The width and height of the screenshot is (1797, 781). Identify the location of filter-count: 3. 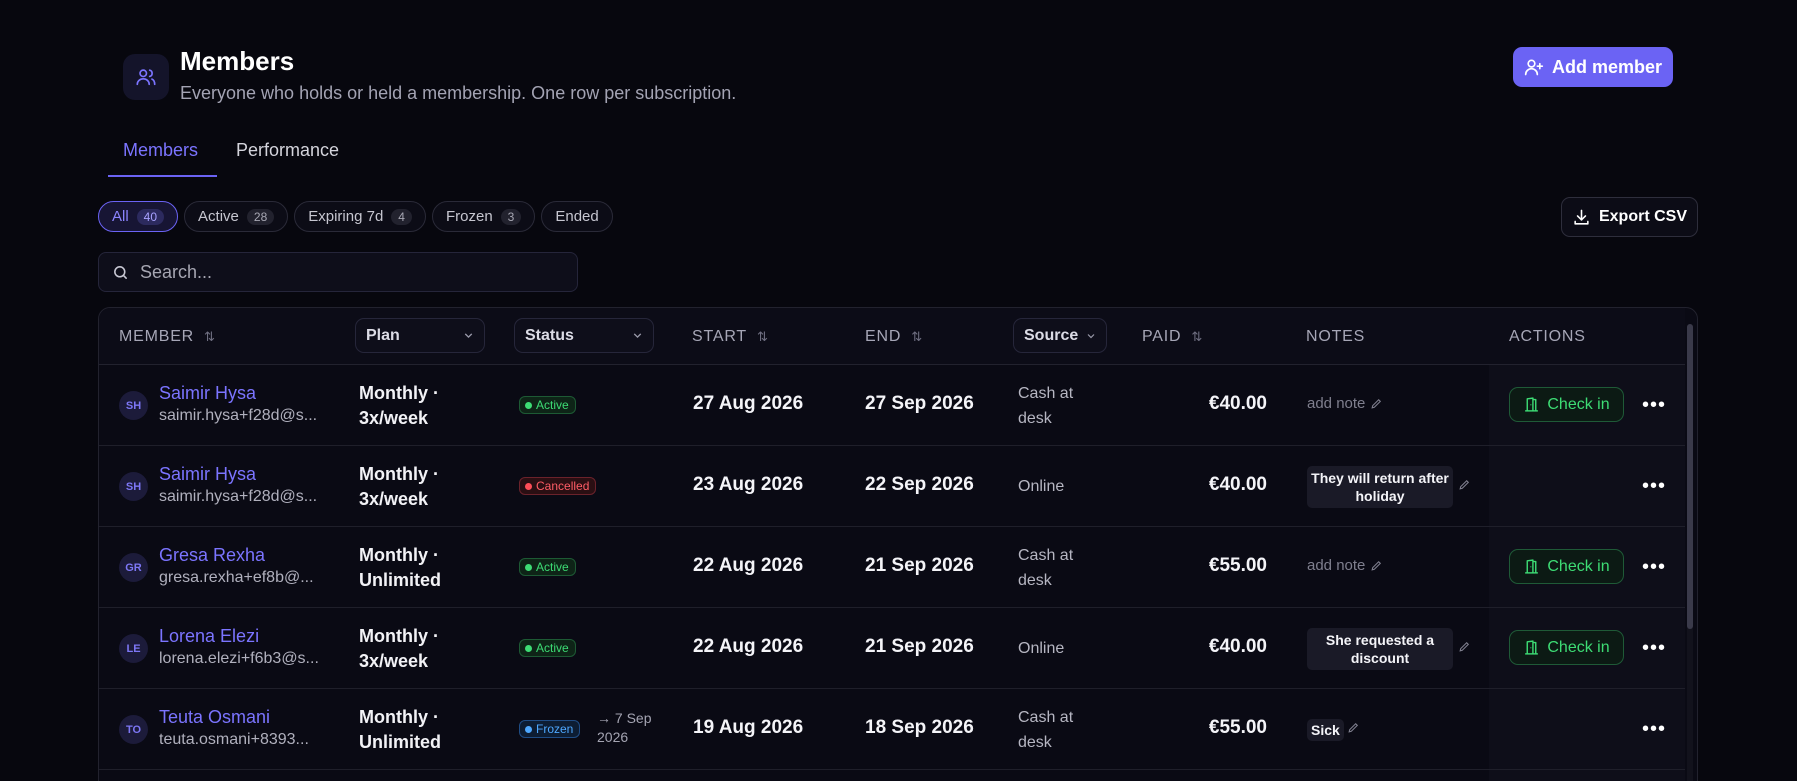
(511, 216).